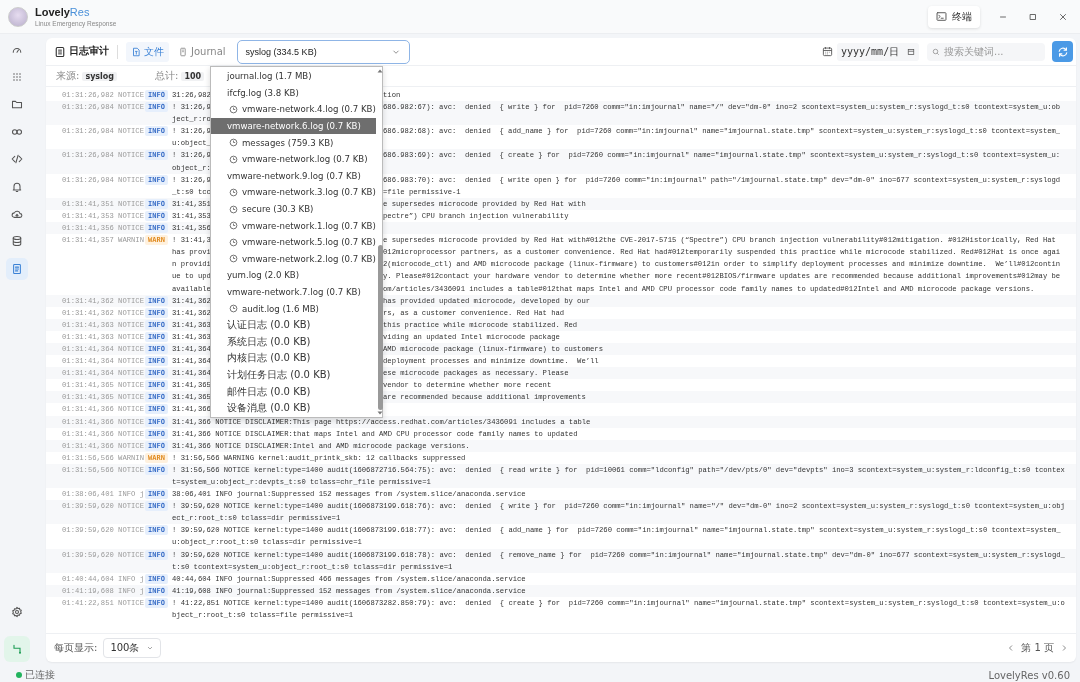  What do you see at coordinates (1063, 16) in the screenshot?
I see `close-icon` at bounding box center [1063, 16].